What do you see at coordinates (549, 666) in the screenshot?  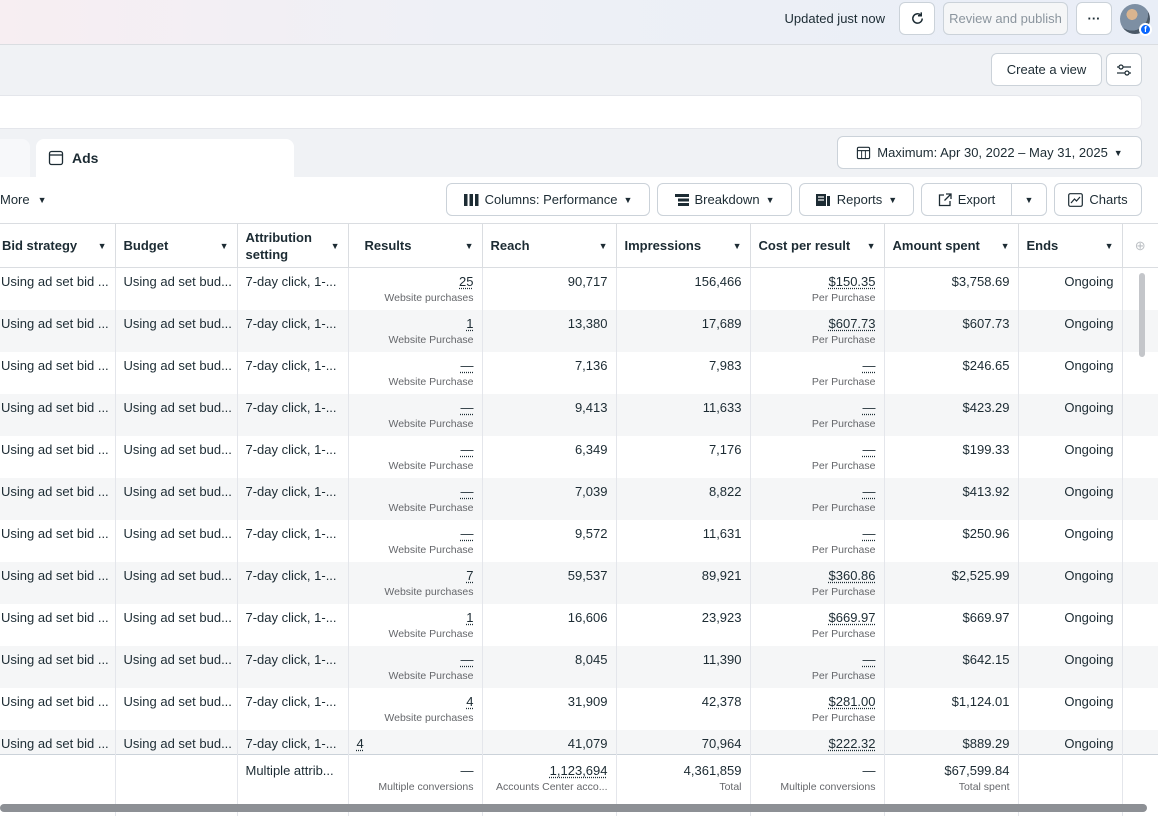 I see `reach-cell: 8,045` at bounding box center [549, 666].